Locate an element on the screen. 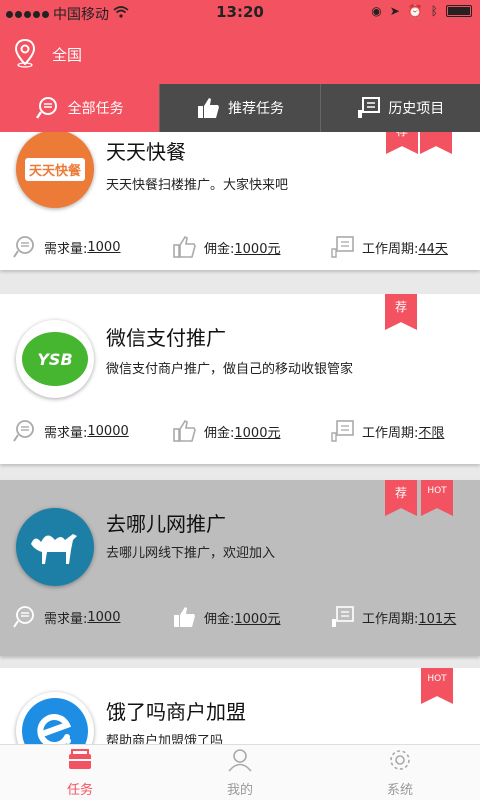 The width and height of the screenshot is (480, 800). location-pin-icon is located at coordinates (25, 55).